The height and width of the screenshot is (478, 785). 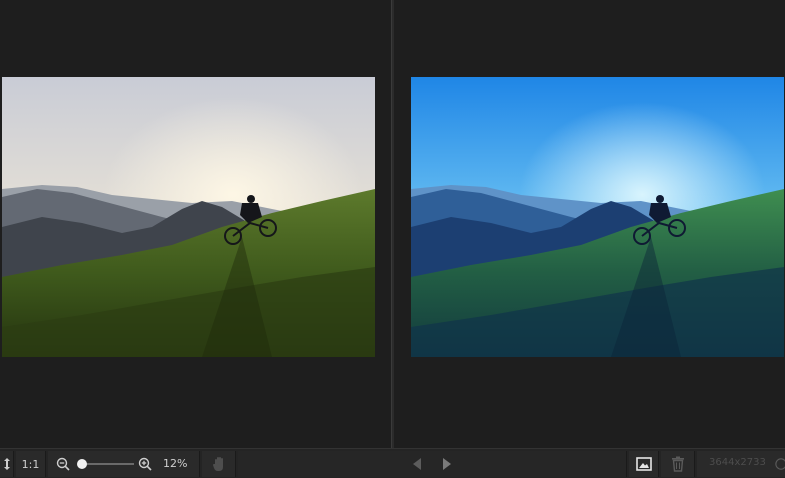 I want to click on fit-screen-button, so click(x=6, y=464).